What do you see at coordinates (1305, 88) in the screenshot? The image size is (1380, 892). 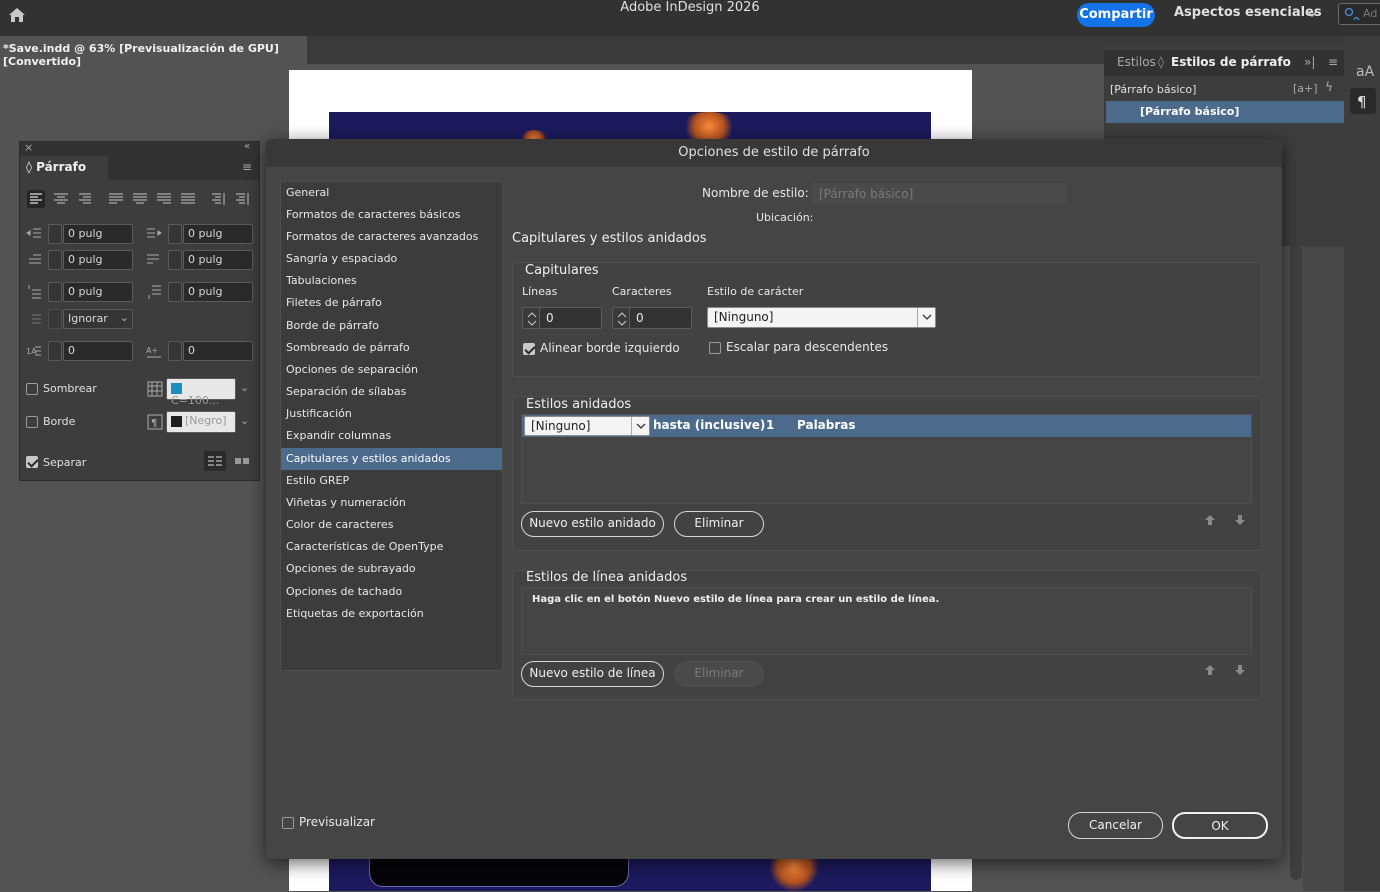 I see `new-style-from-selection-icon: [a+]` at bounding box center [1305, 88].